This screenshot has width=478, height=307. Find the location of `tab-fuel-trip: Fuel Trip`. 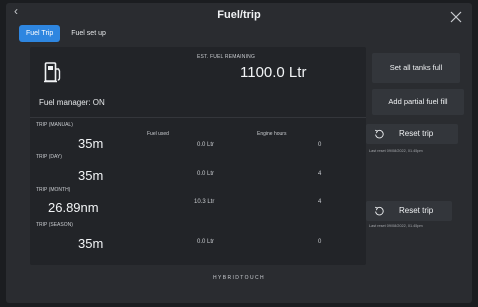

tab-fuel-trip: Fuel Trip is located at coordinates (40, 33).